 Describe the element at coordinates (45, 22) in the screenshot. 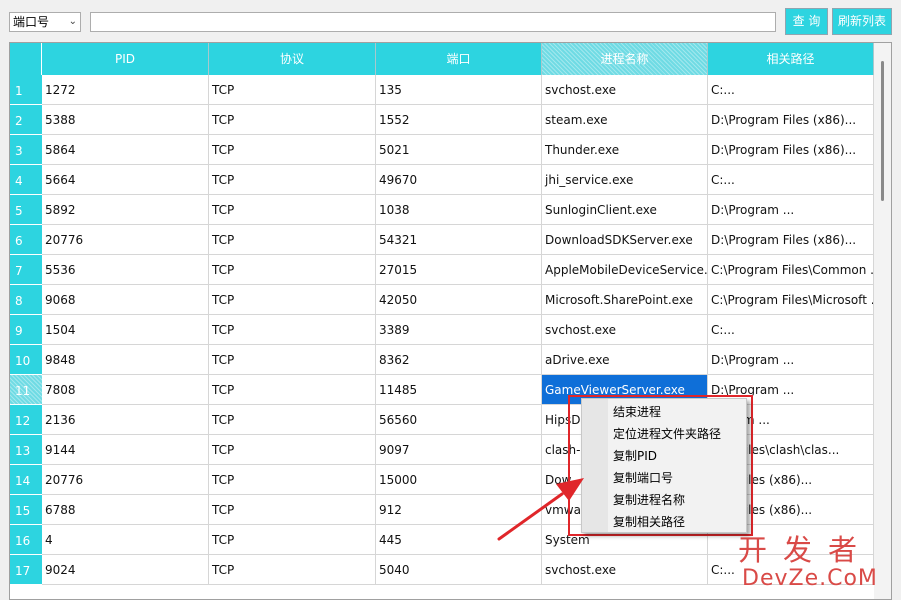

I see `filter-field-select: 端口号 ⌄` at that location.